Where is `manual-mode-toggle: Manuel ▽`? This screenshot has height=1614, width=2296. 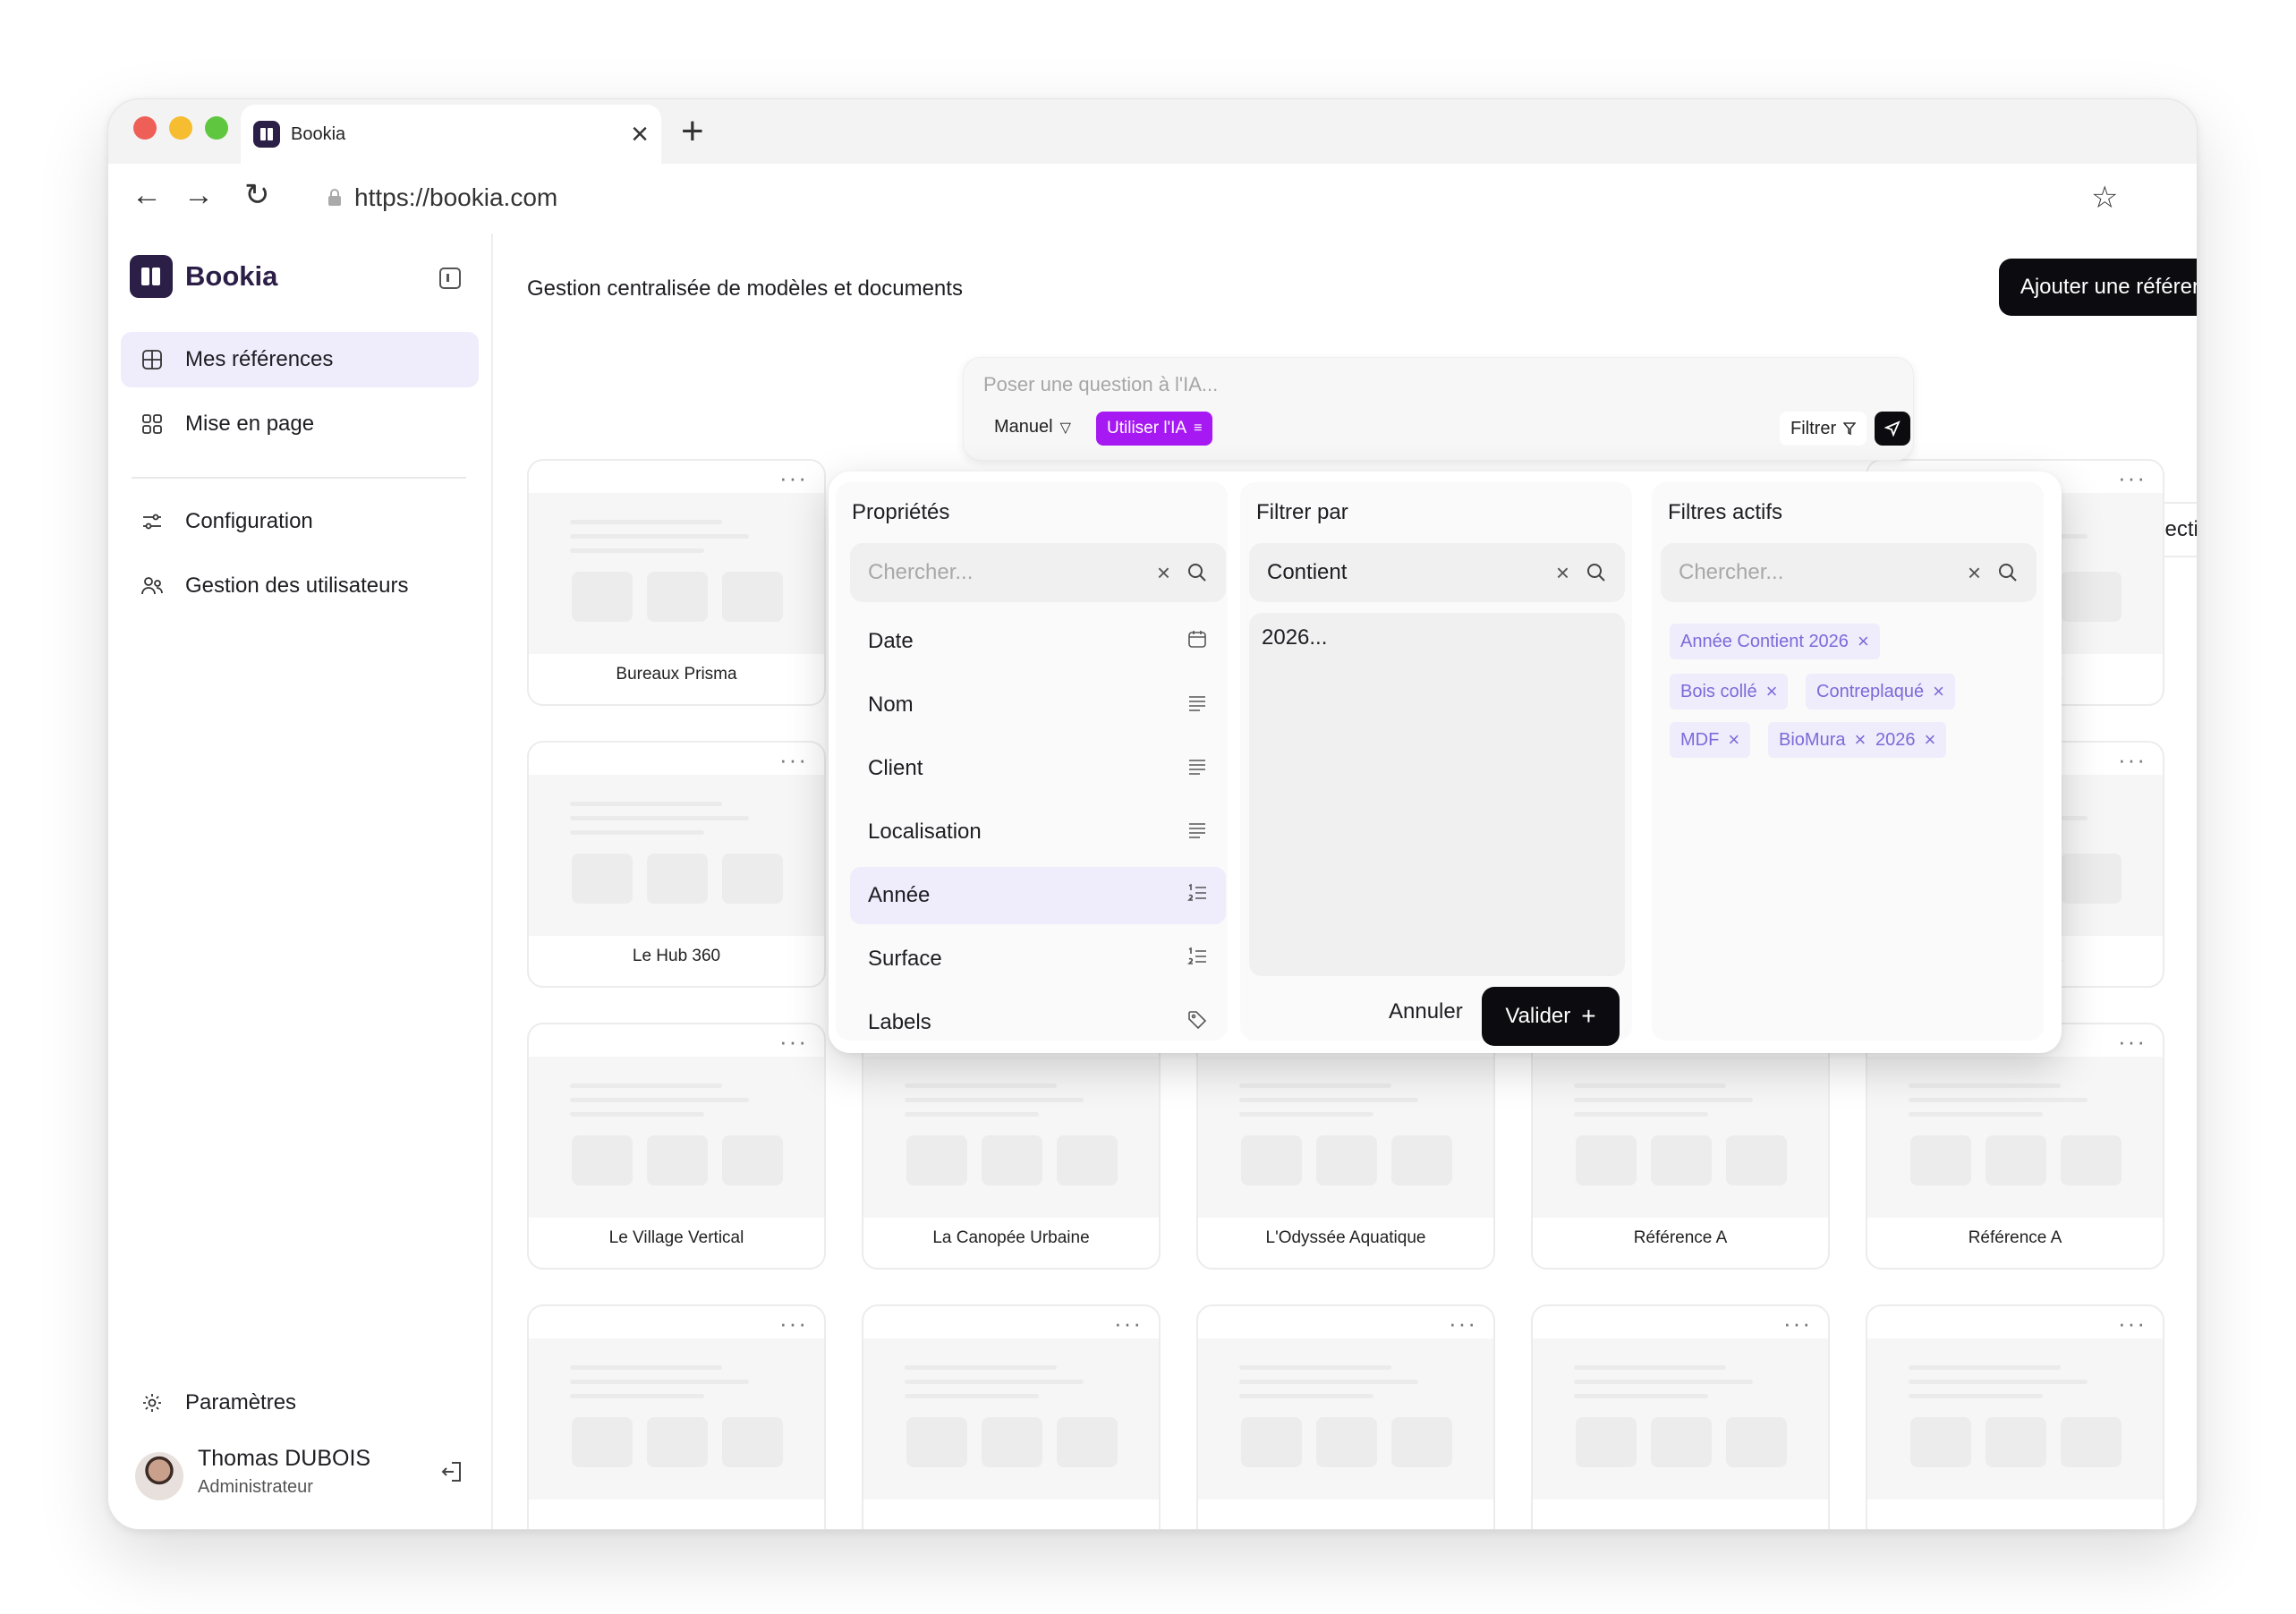 manual-mode-toggle: Manuel ▽ is located at coordinates (1032, 427).